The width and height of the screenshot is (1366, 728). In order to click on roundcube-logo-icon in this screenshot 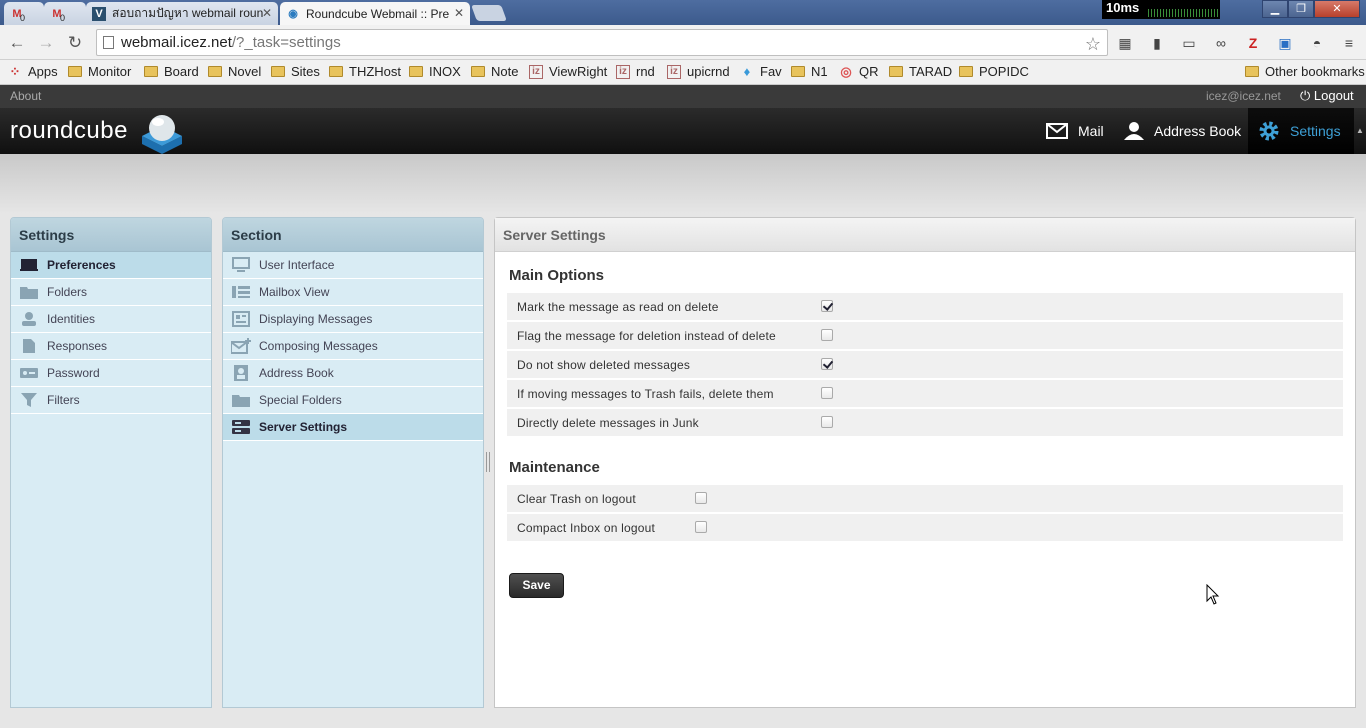, I will do `click(162, 134)`.